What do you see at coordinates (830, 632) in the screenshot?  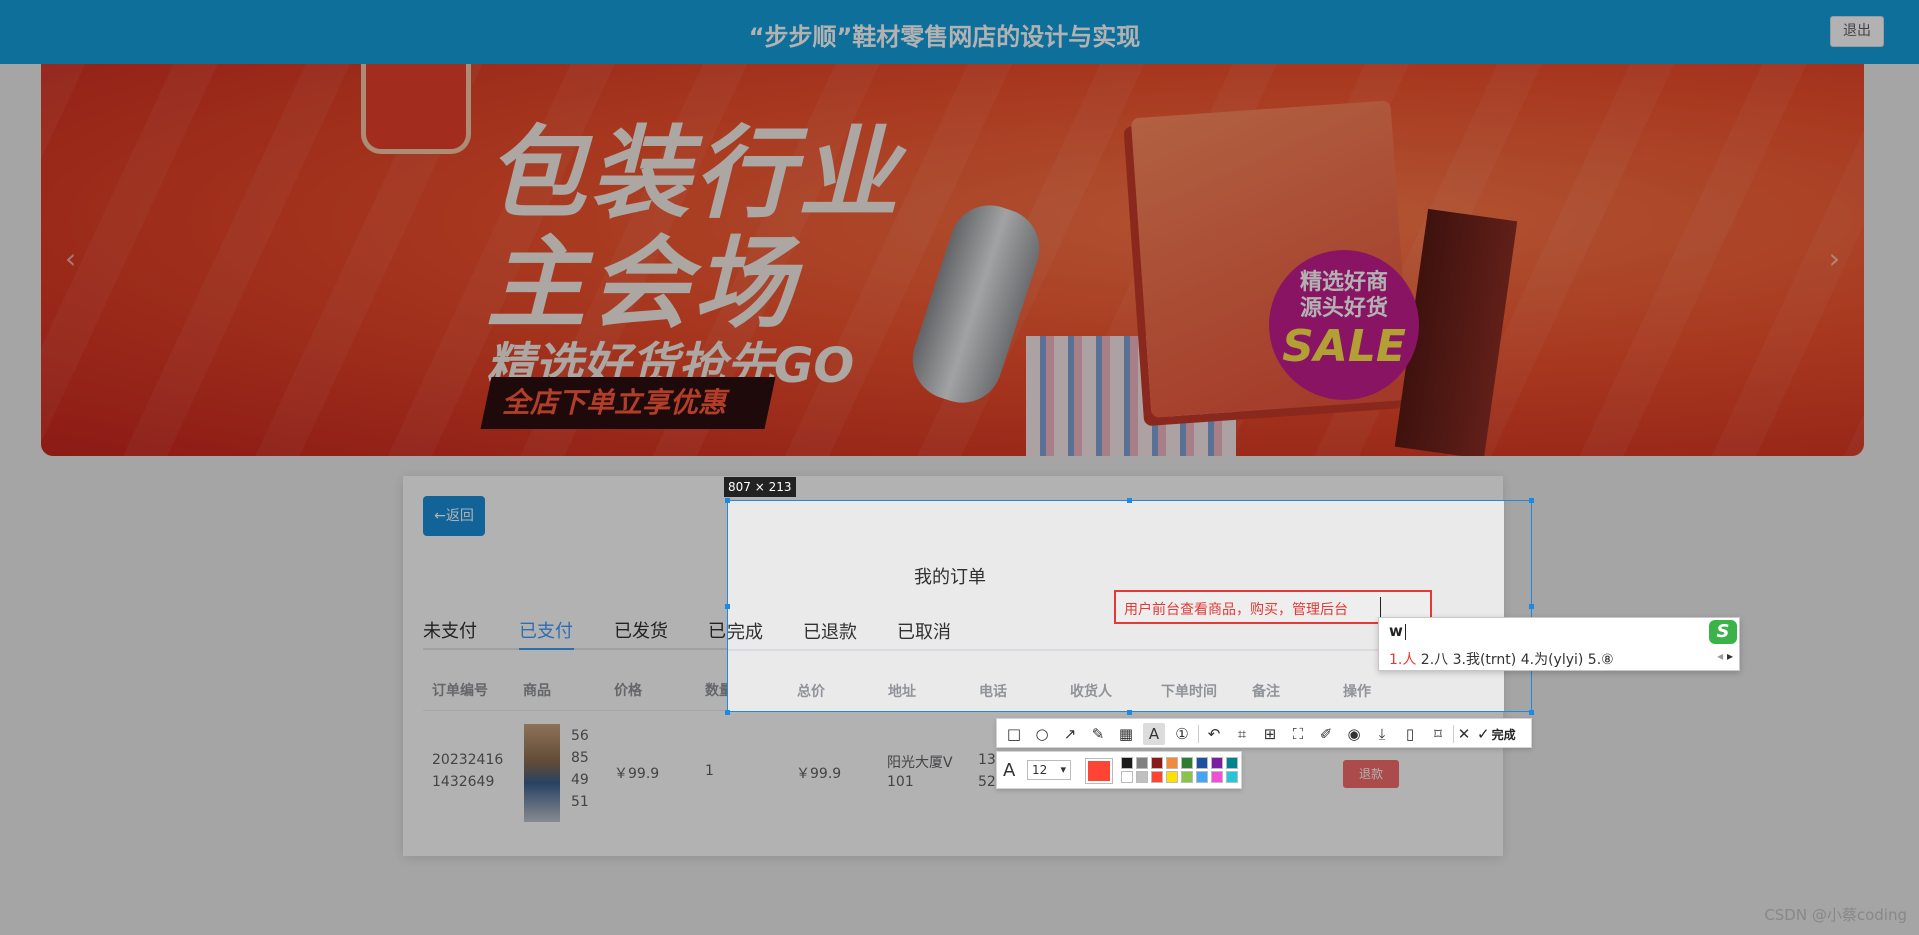 I see `tab-preview-refunded: 已退款` at bounding box center [830, 632].